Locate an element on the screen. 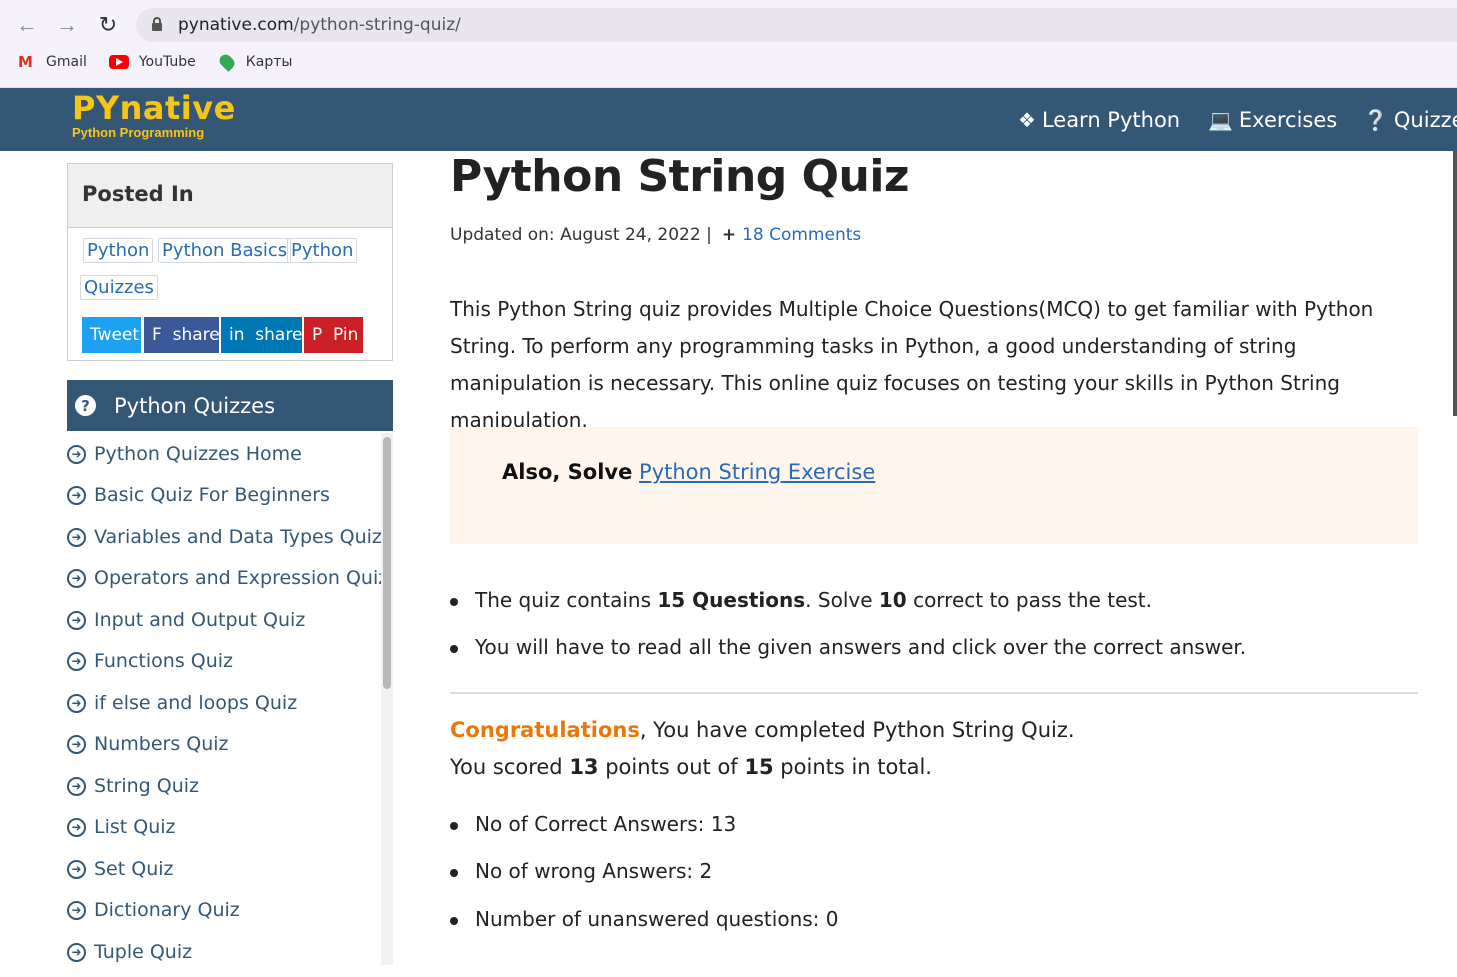 The width and height of the screenshot is (1457, 977). quiz-link: ➜ Numbers Quiz is located at coordinates (148, 744).